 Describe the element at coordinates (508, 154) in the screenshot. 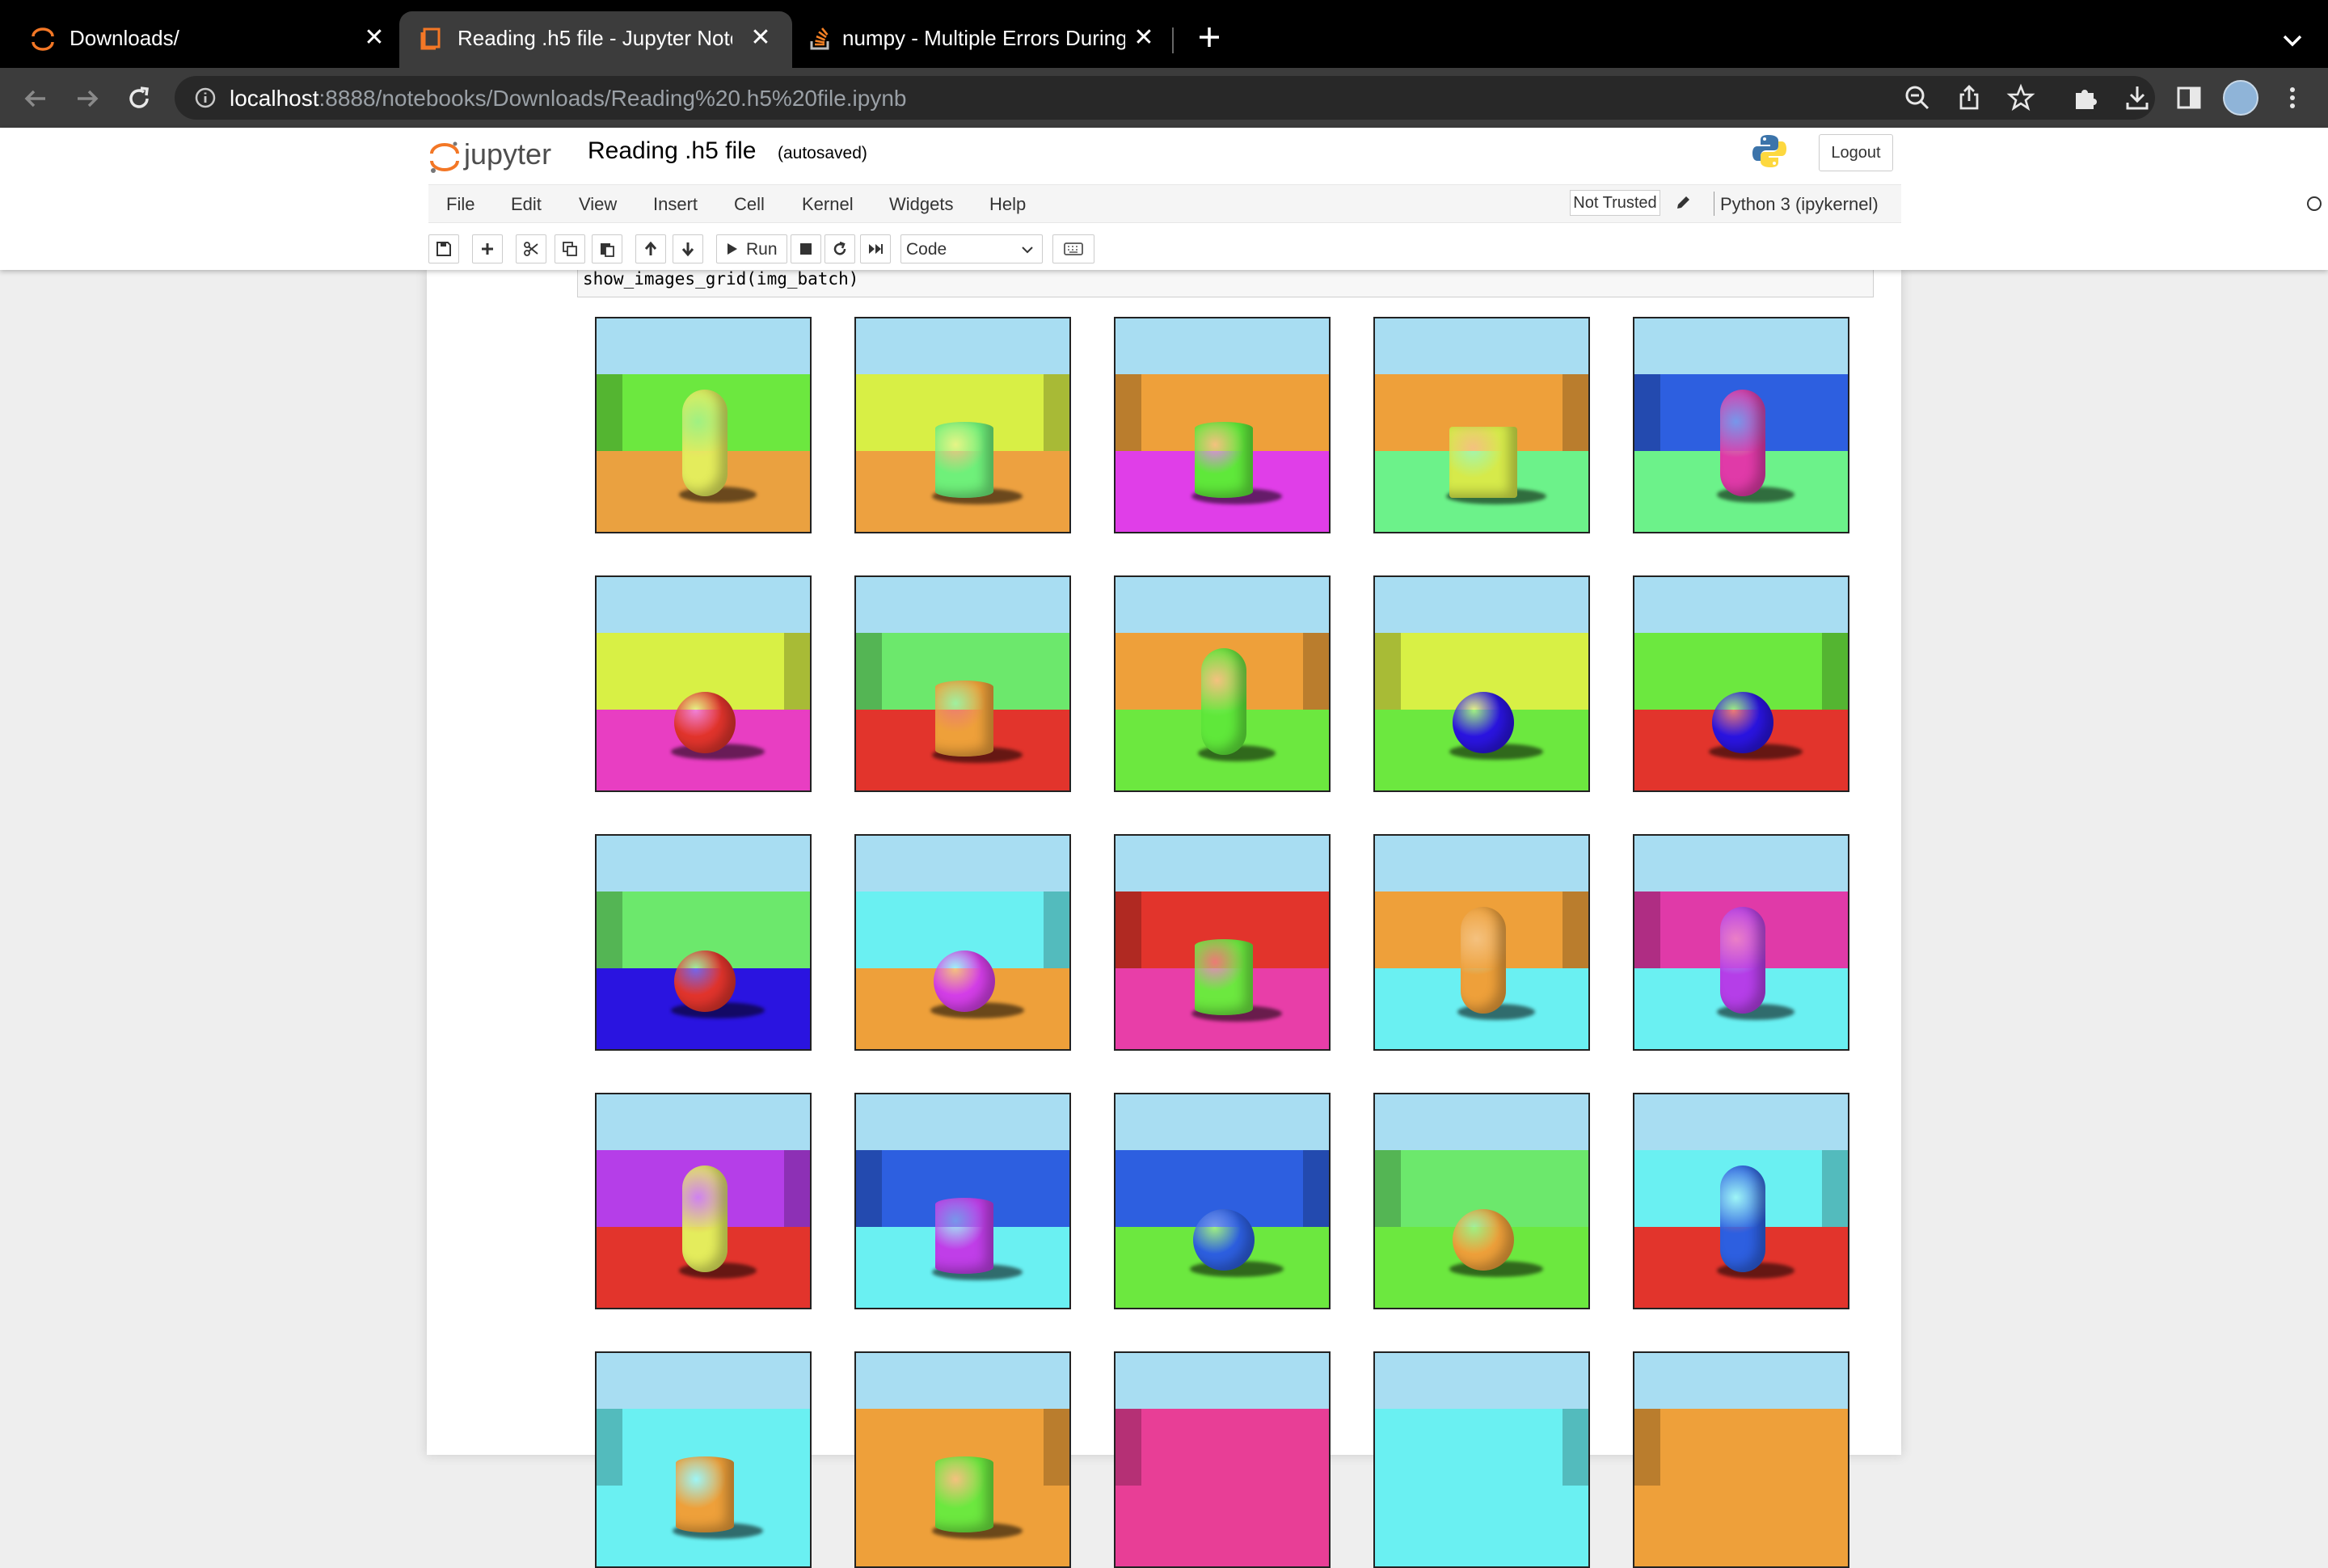

I see `jupyter-wordmark: jupyter` at that location.